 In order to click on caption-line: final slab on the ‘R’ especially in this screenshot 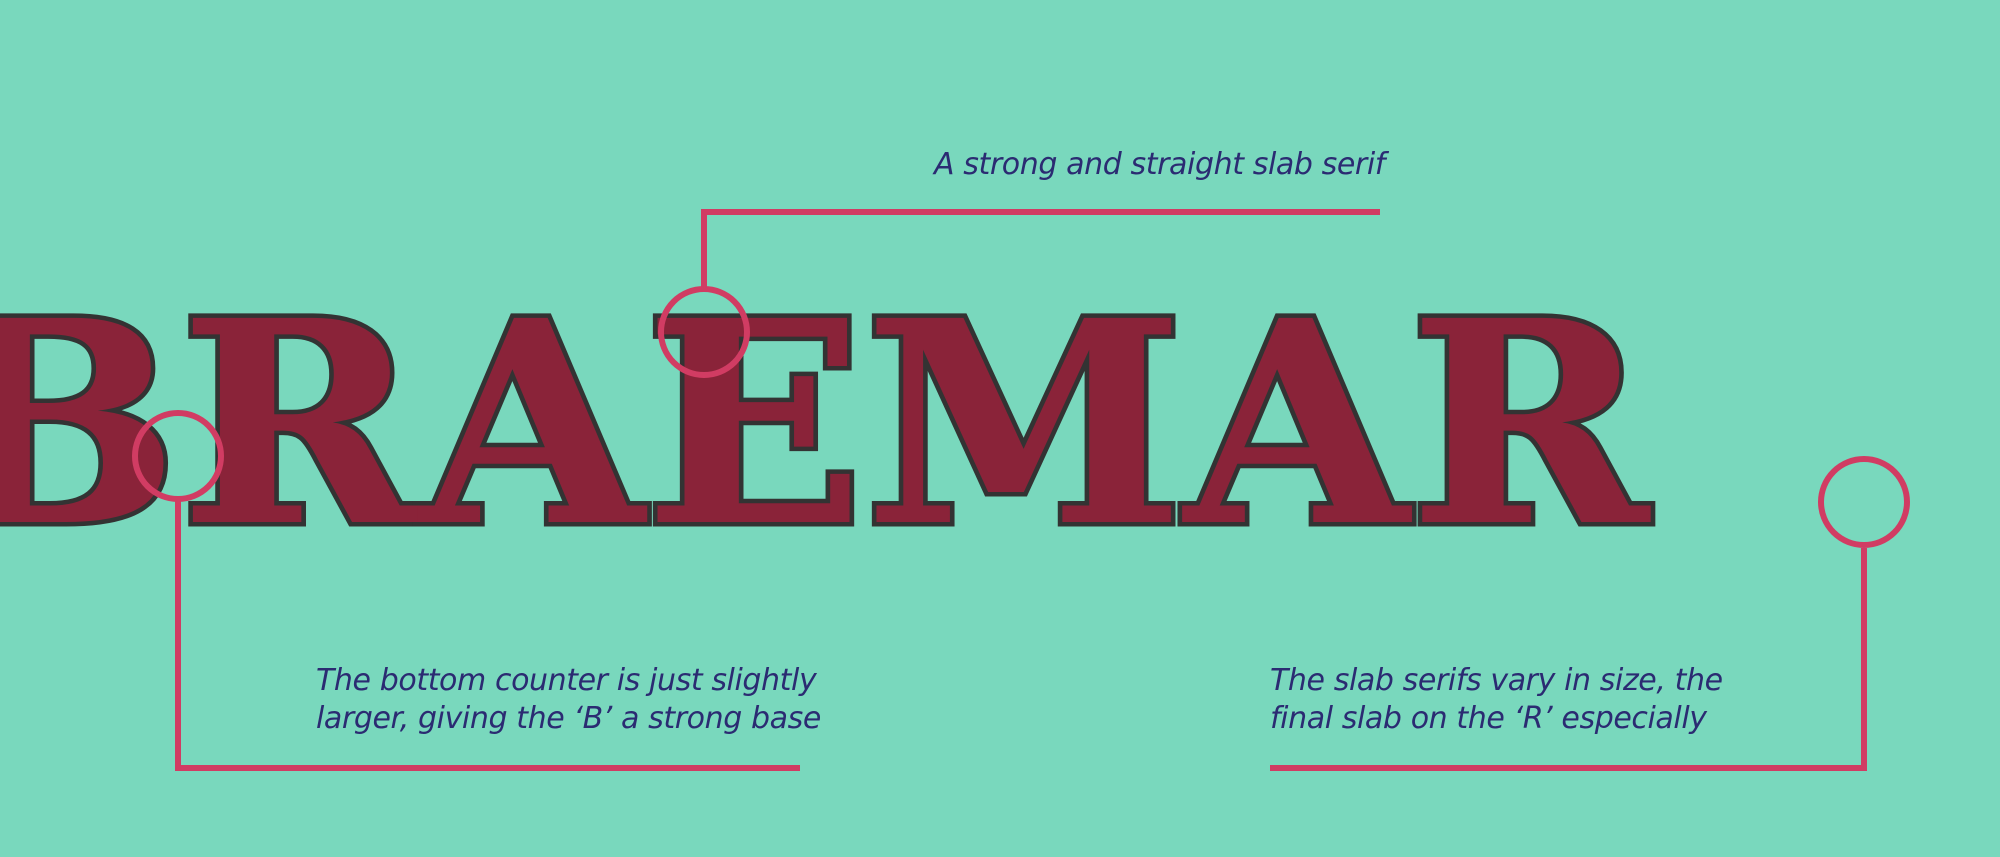, I will do `click(1488, 718)`.